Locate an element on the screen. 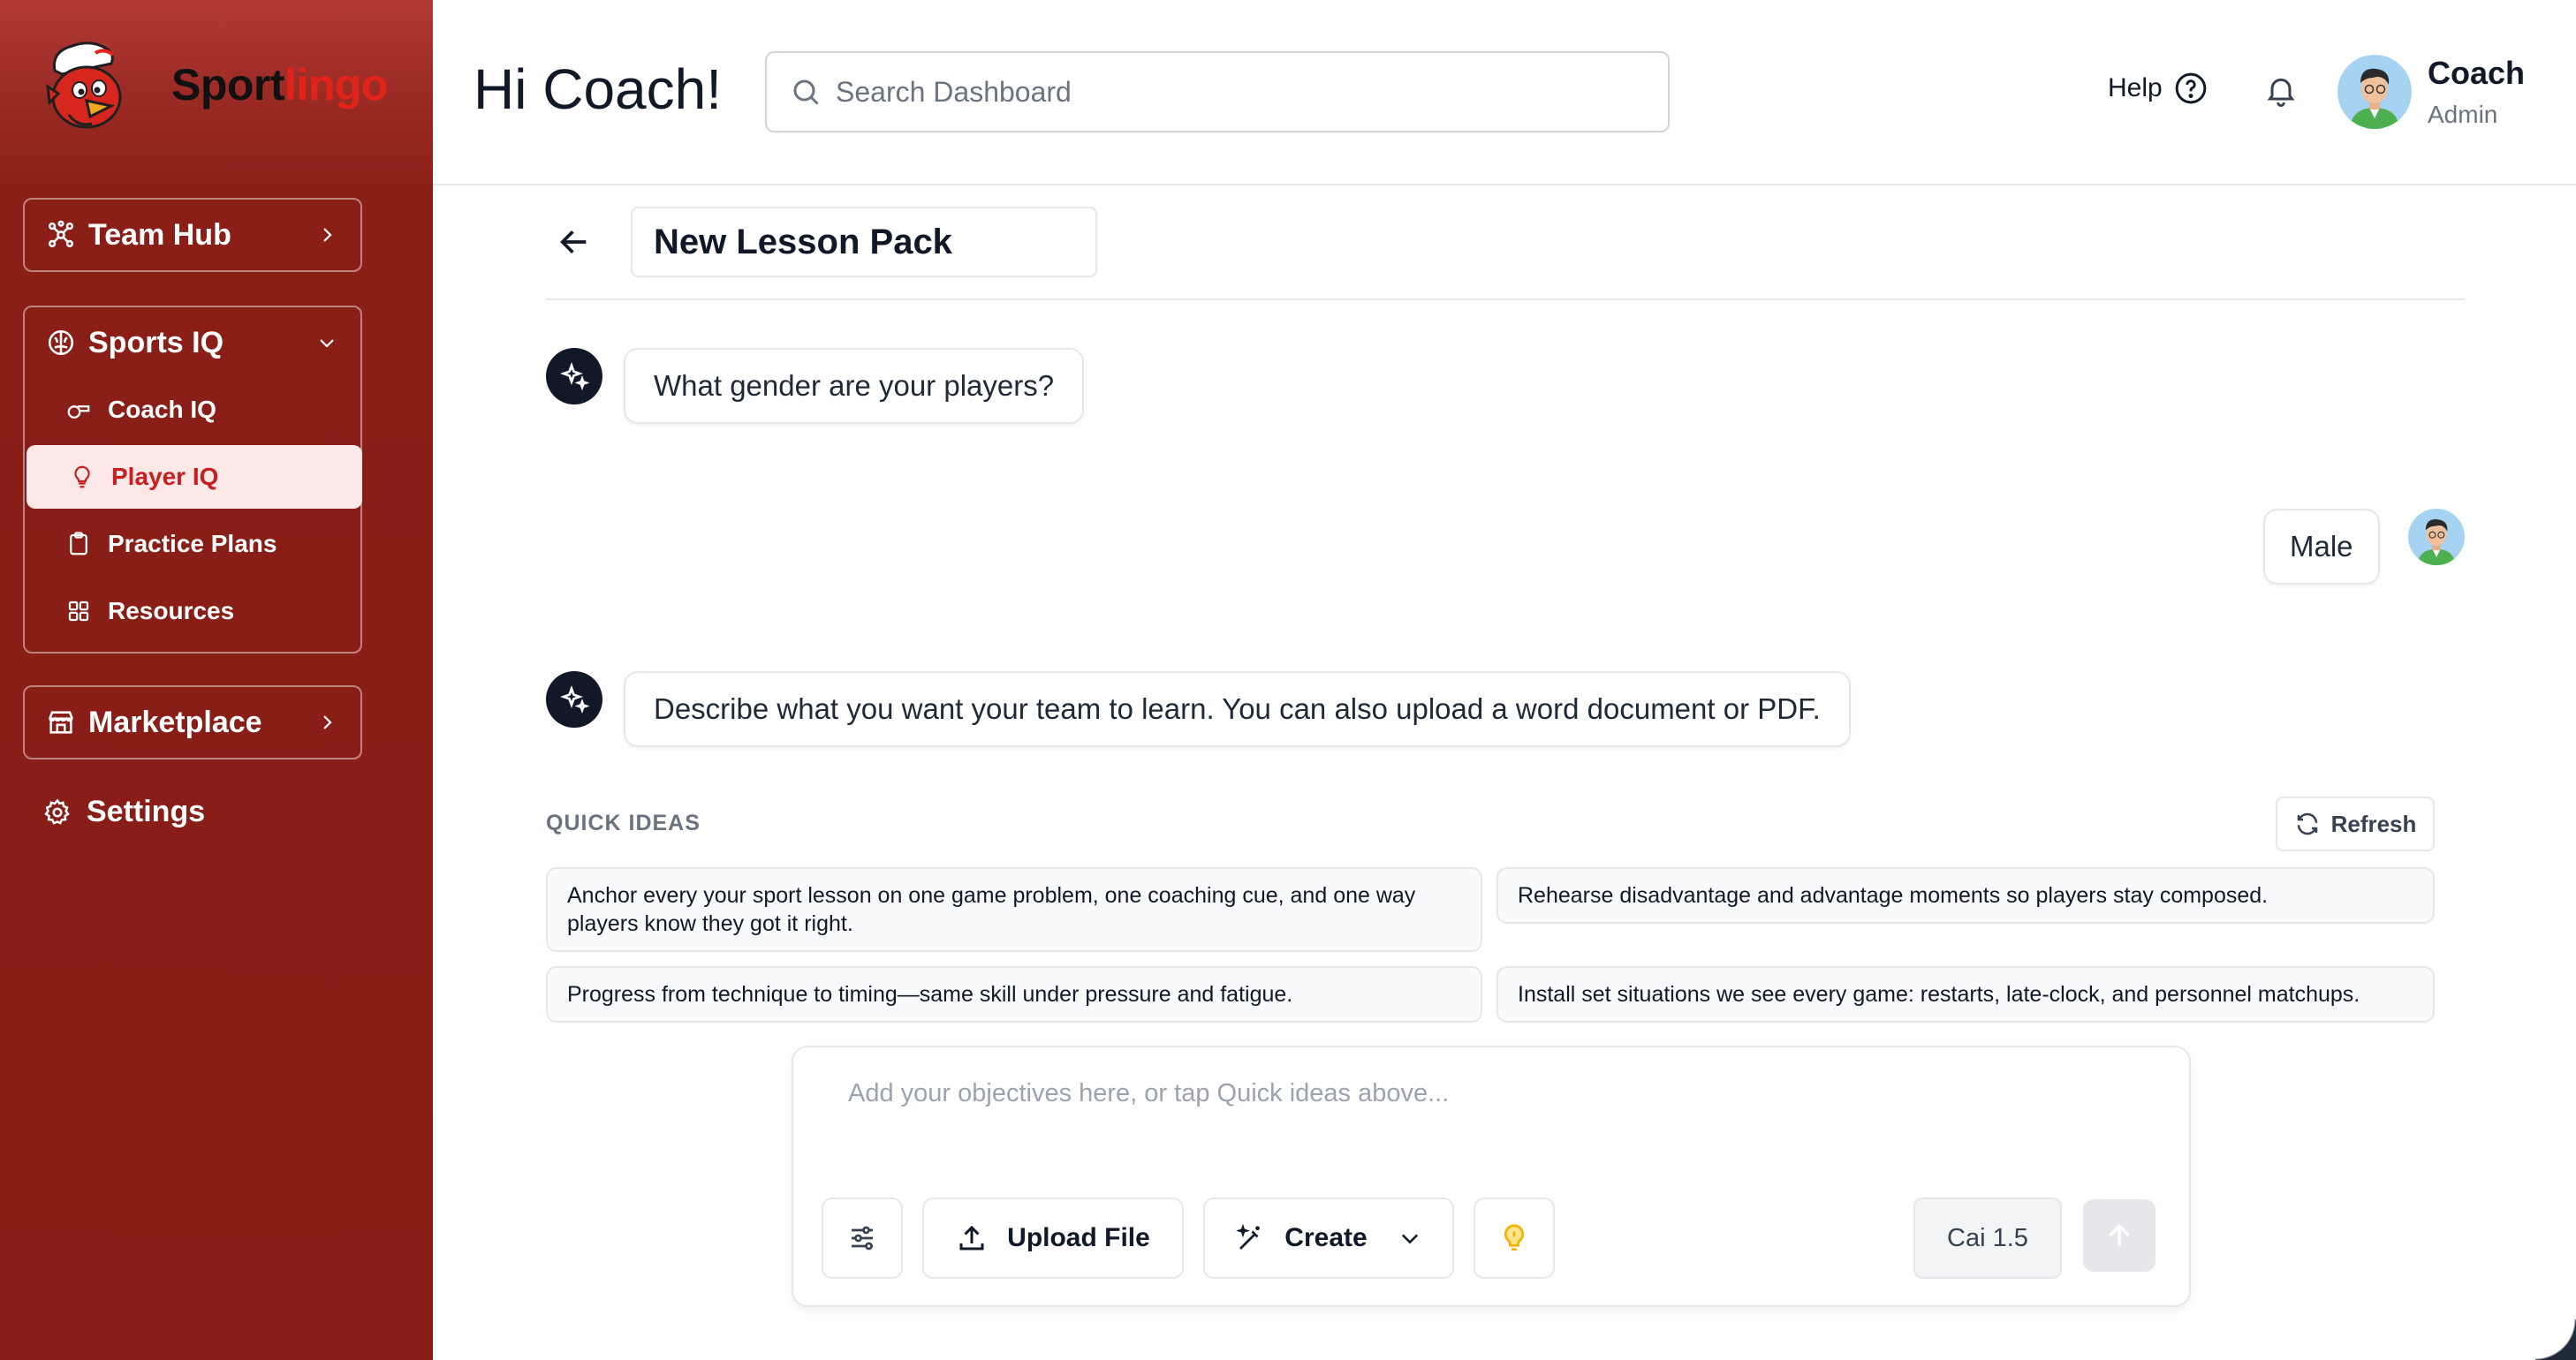 This screenshot has height=1360, width=2576. page-greeting: Hi Coach! is located at coordinates (598, 89).